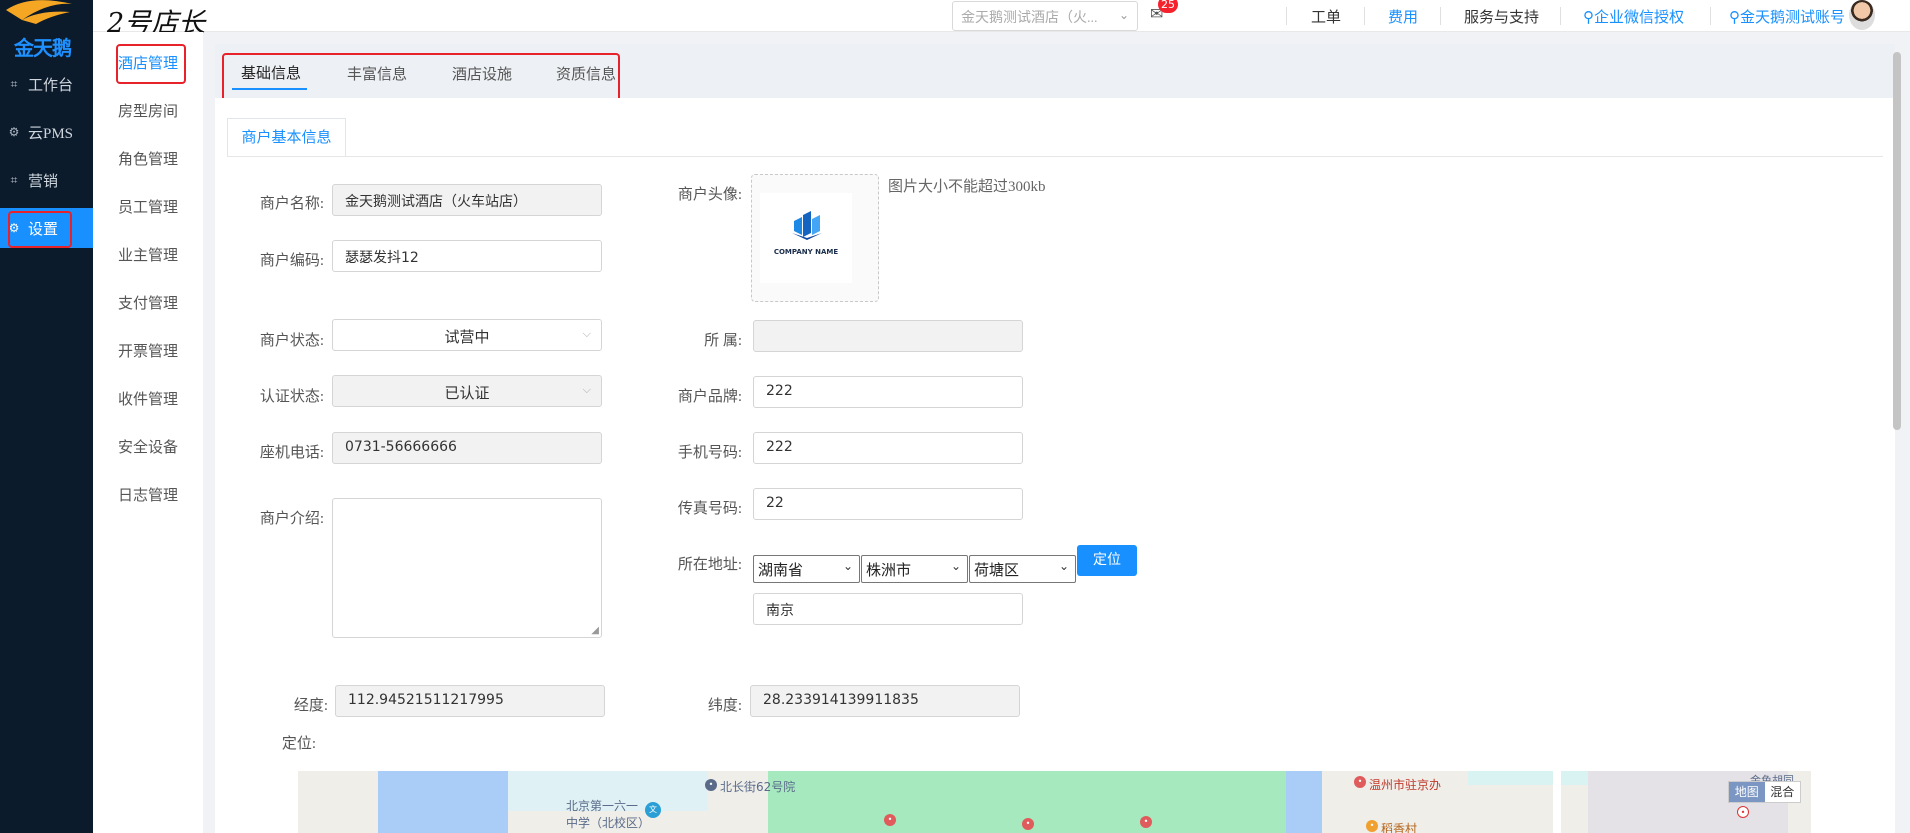 This screenshot has height=833, width=1910. Describe the element at coordinates (1107, 560) in the screenshot. I see `locate-button: 定位` at that location.